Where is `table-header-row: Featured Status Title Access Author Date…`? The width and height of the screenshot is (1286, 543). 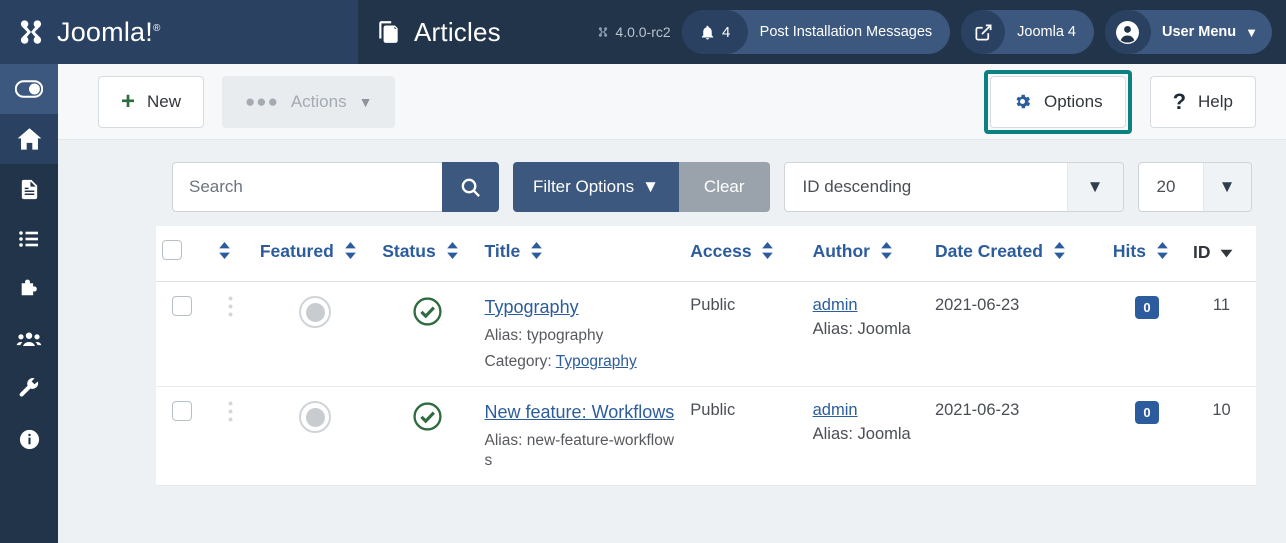
table-header-row: Featured Status Title Access Author Date… is located at coordinates (706, 254).